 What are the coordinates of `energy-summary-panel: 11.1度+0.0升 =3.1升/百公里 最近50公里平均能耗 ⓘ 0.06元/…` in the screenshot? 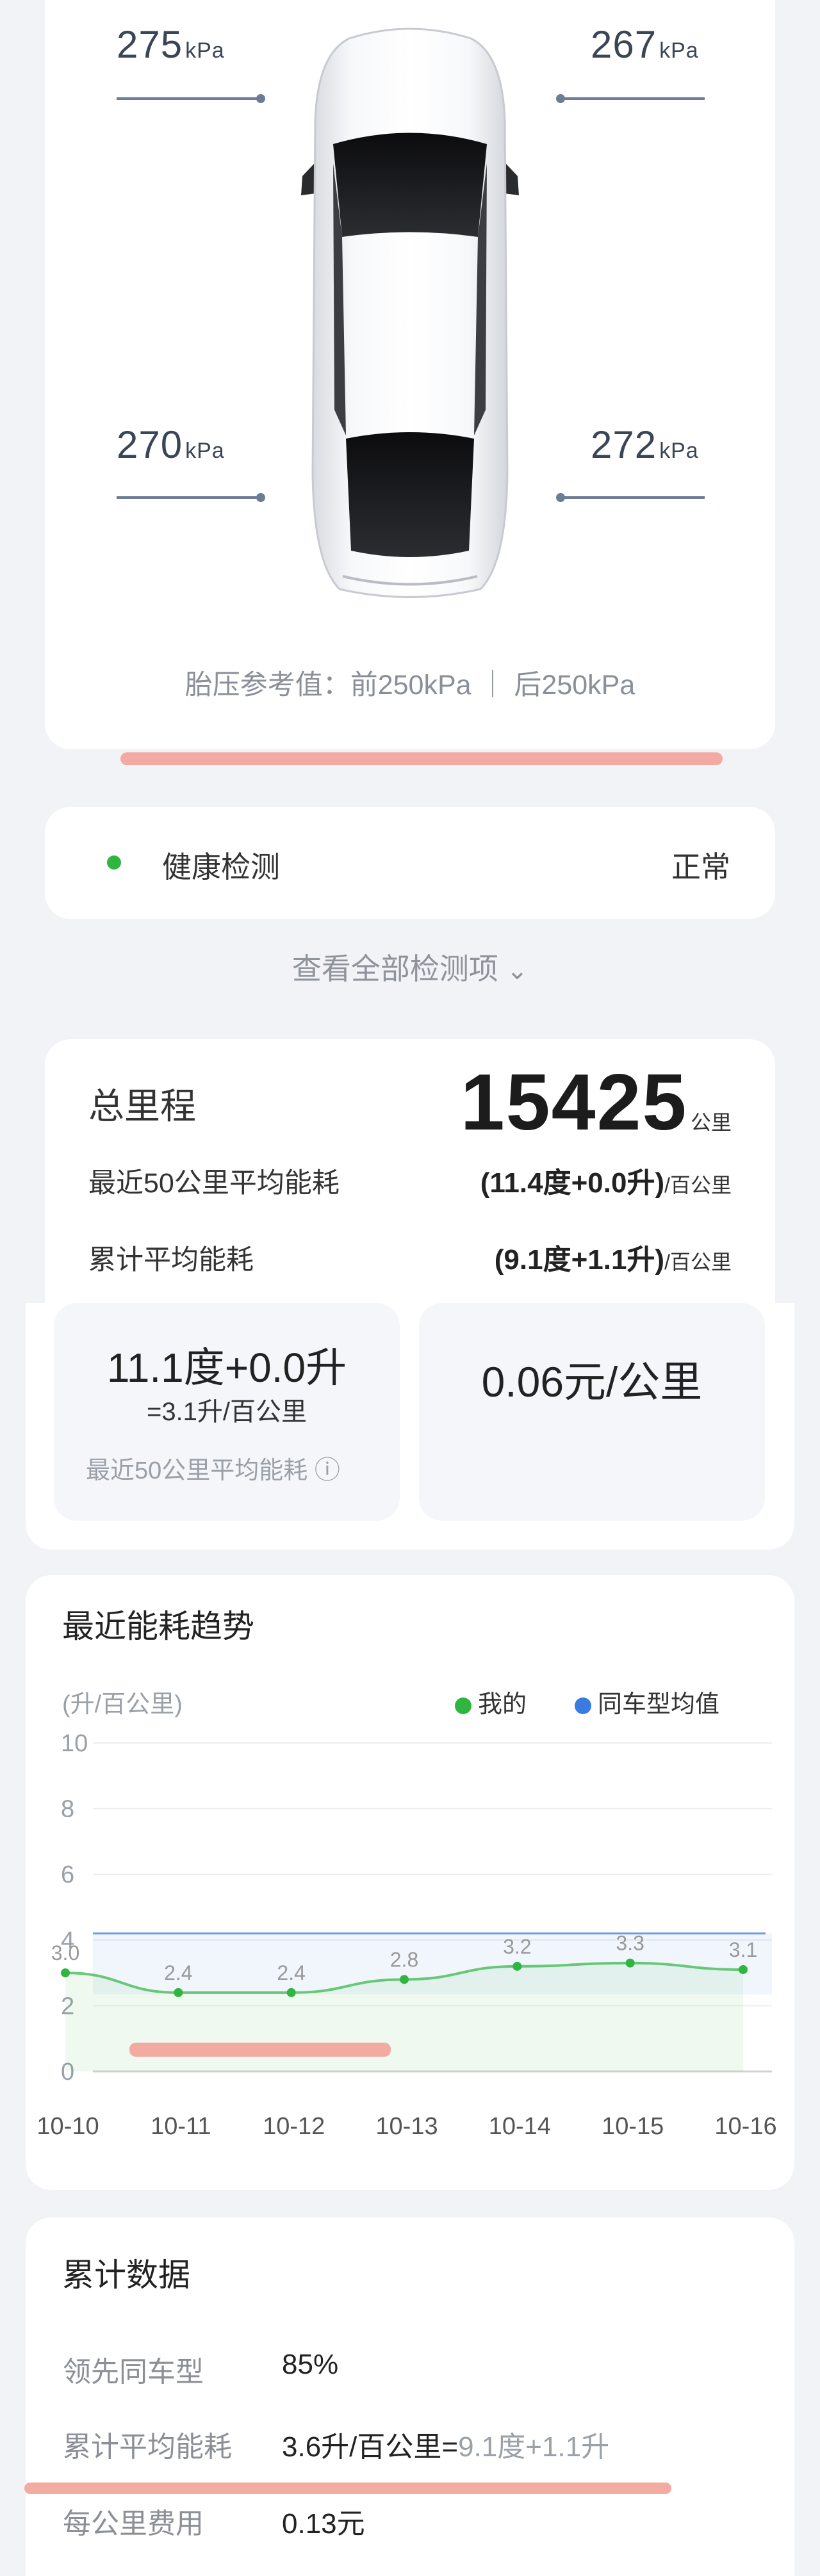 It's located at (410, 1427).